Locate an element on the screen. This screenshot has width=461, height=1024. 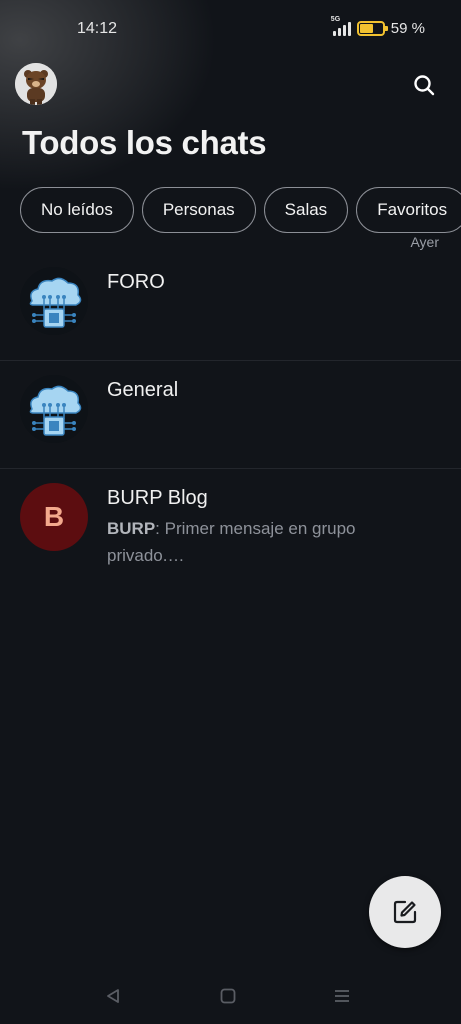
system-nav-bar is located at coordinates (230, 996).